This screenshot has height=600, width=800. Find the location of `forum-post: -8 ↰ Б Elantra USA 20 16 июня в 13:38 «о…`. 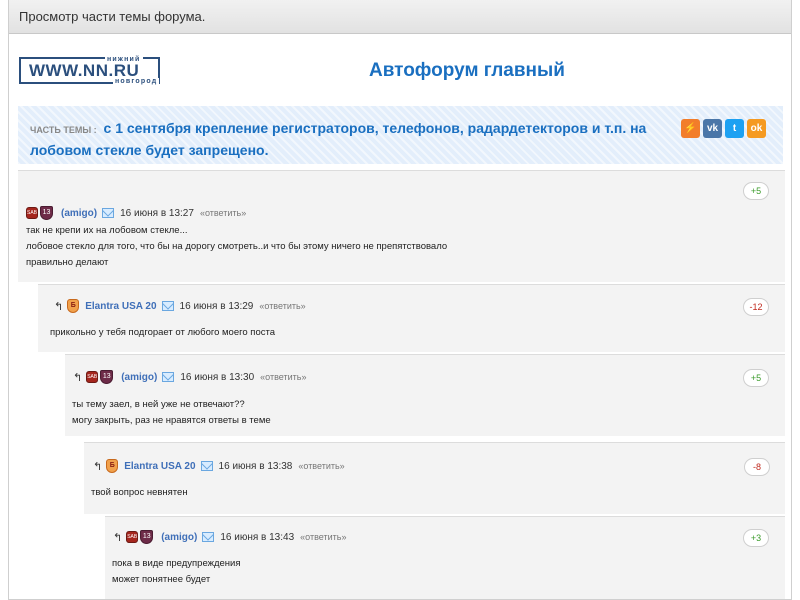

forum-post: -8 ↰ Б Elantra USA 20 16 июня в 13:38 «о… is located at coordinates (434, 478).